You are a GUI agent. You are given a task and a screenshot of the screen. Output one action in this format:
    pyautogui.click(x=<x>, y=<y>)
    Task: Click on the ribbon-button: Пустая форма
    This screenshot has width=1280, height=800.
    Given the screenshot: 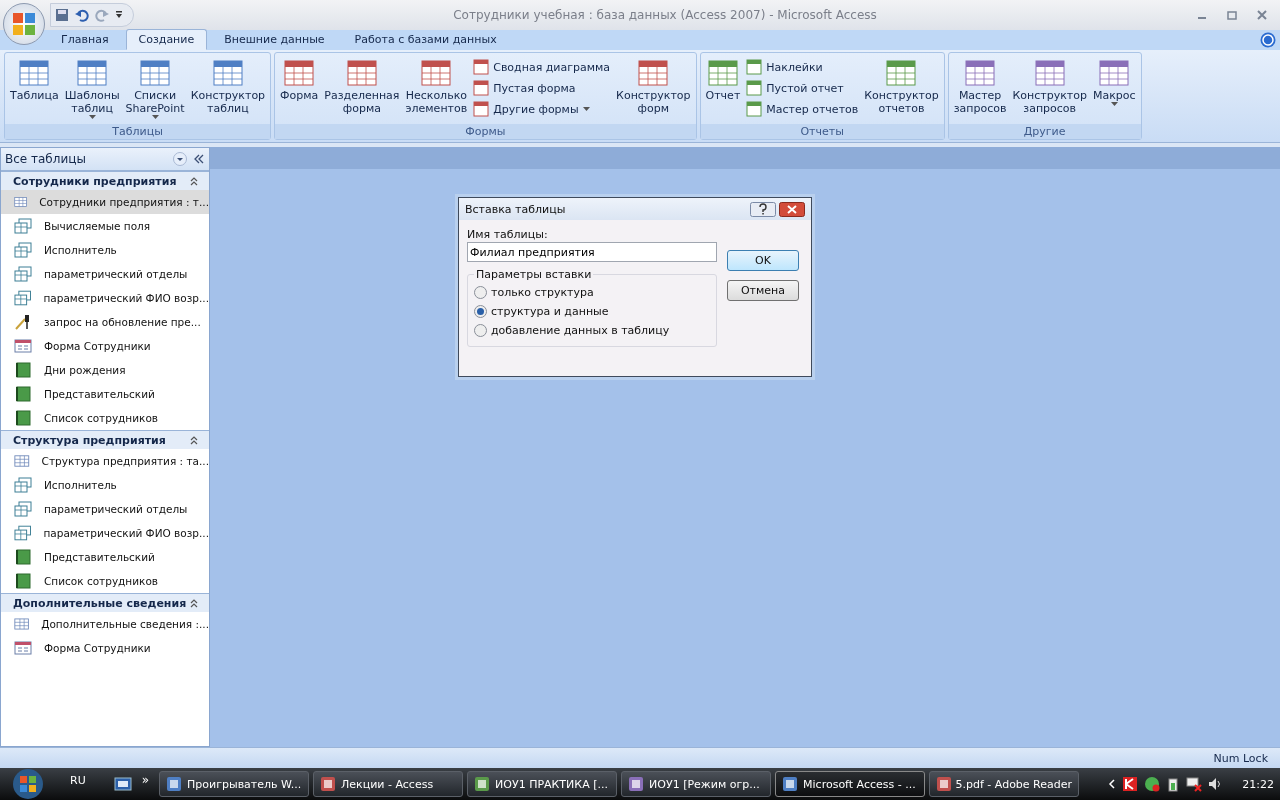 What is the action you would take?
    pyautogui.click(x=542, y=88)
    